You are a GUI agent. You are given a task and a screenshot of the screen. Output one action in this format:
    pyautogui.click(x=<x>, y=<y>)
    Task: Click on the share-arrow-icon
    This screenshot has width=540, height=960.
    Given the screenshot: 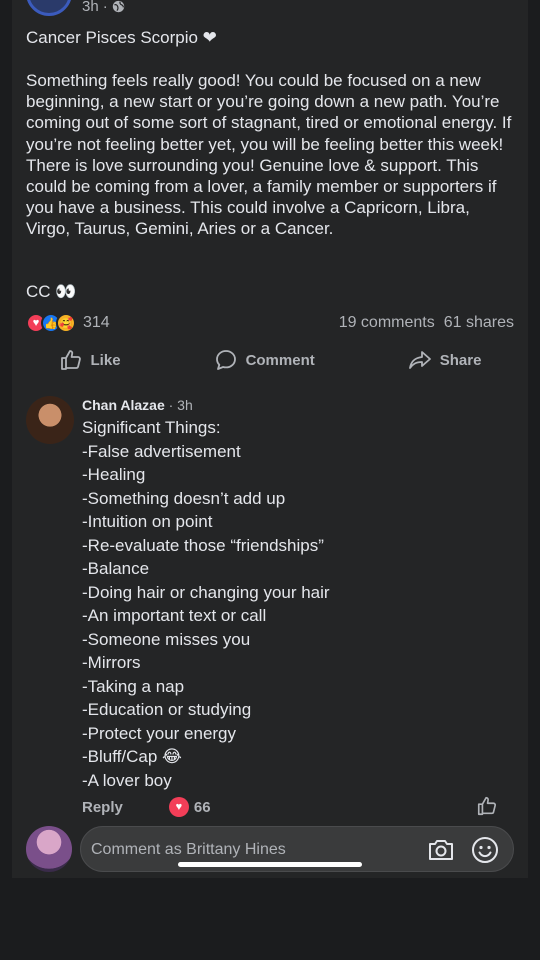 What is the action you would take?
    pyautogui.click(x=419, y=360)
    